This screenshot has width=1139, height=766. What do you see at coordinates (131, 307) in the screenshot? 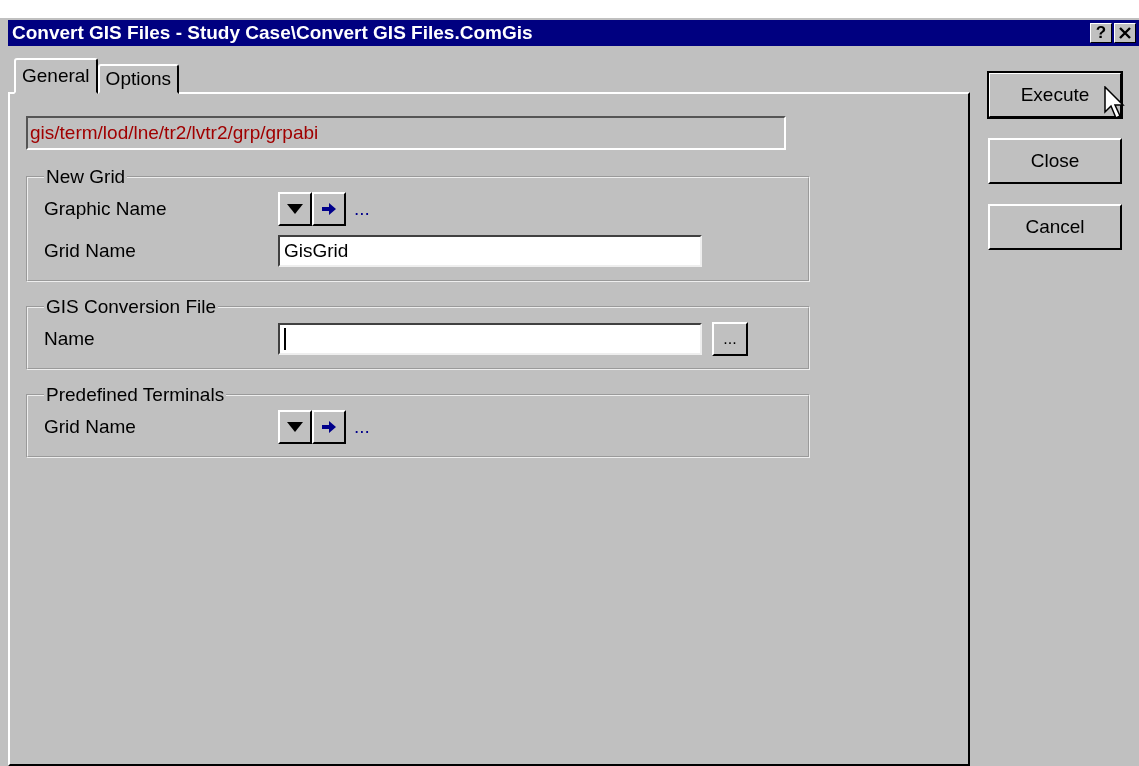
I see `group-title: GIS Conversion File` at bounding box center [131, 307].